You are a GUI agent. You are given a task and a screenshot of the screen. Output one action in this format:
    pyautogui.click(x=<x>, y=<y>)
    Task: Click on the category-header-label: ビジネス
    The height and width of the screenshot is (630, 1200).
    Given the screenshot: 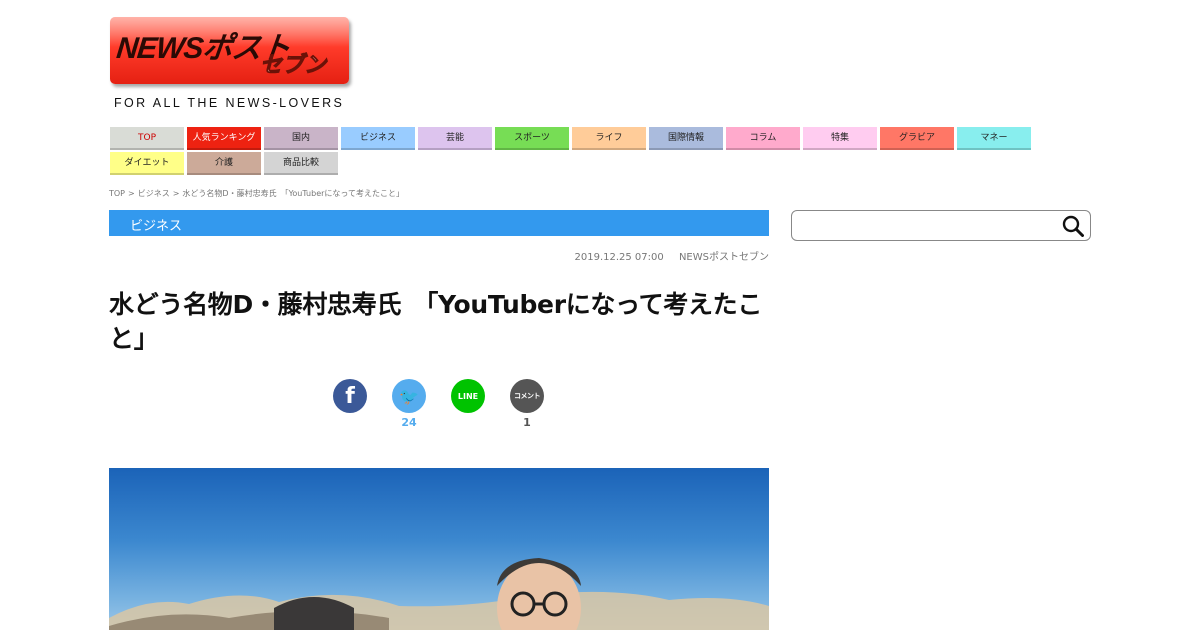 What is the action you would take?
    pyautogui.click(x=156, y=226)
    